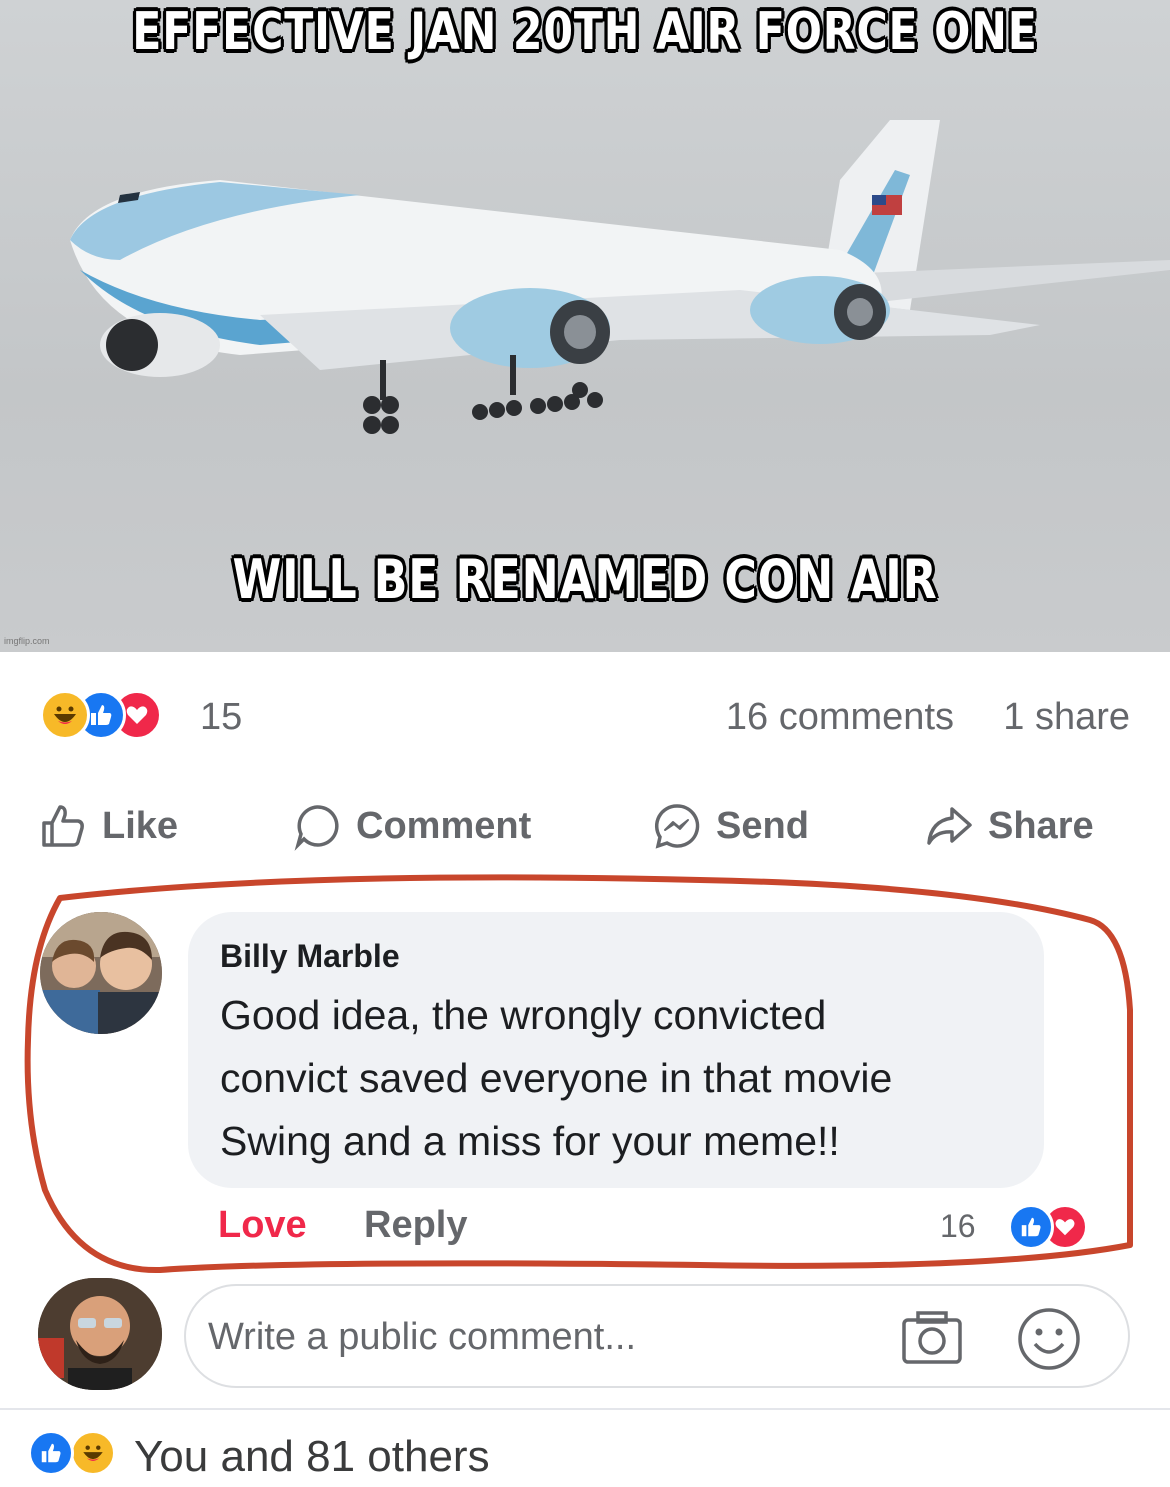 Image resolution: width=1170 pixels, height=1487 pixels. What do you see at coordinates (140, 825) in the screenshot?
I see `like-button-label: Like` at bounding box center [140, 825].